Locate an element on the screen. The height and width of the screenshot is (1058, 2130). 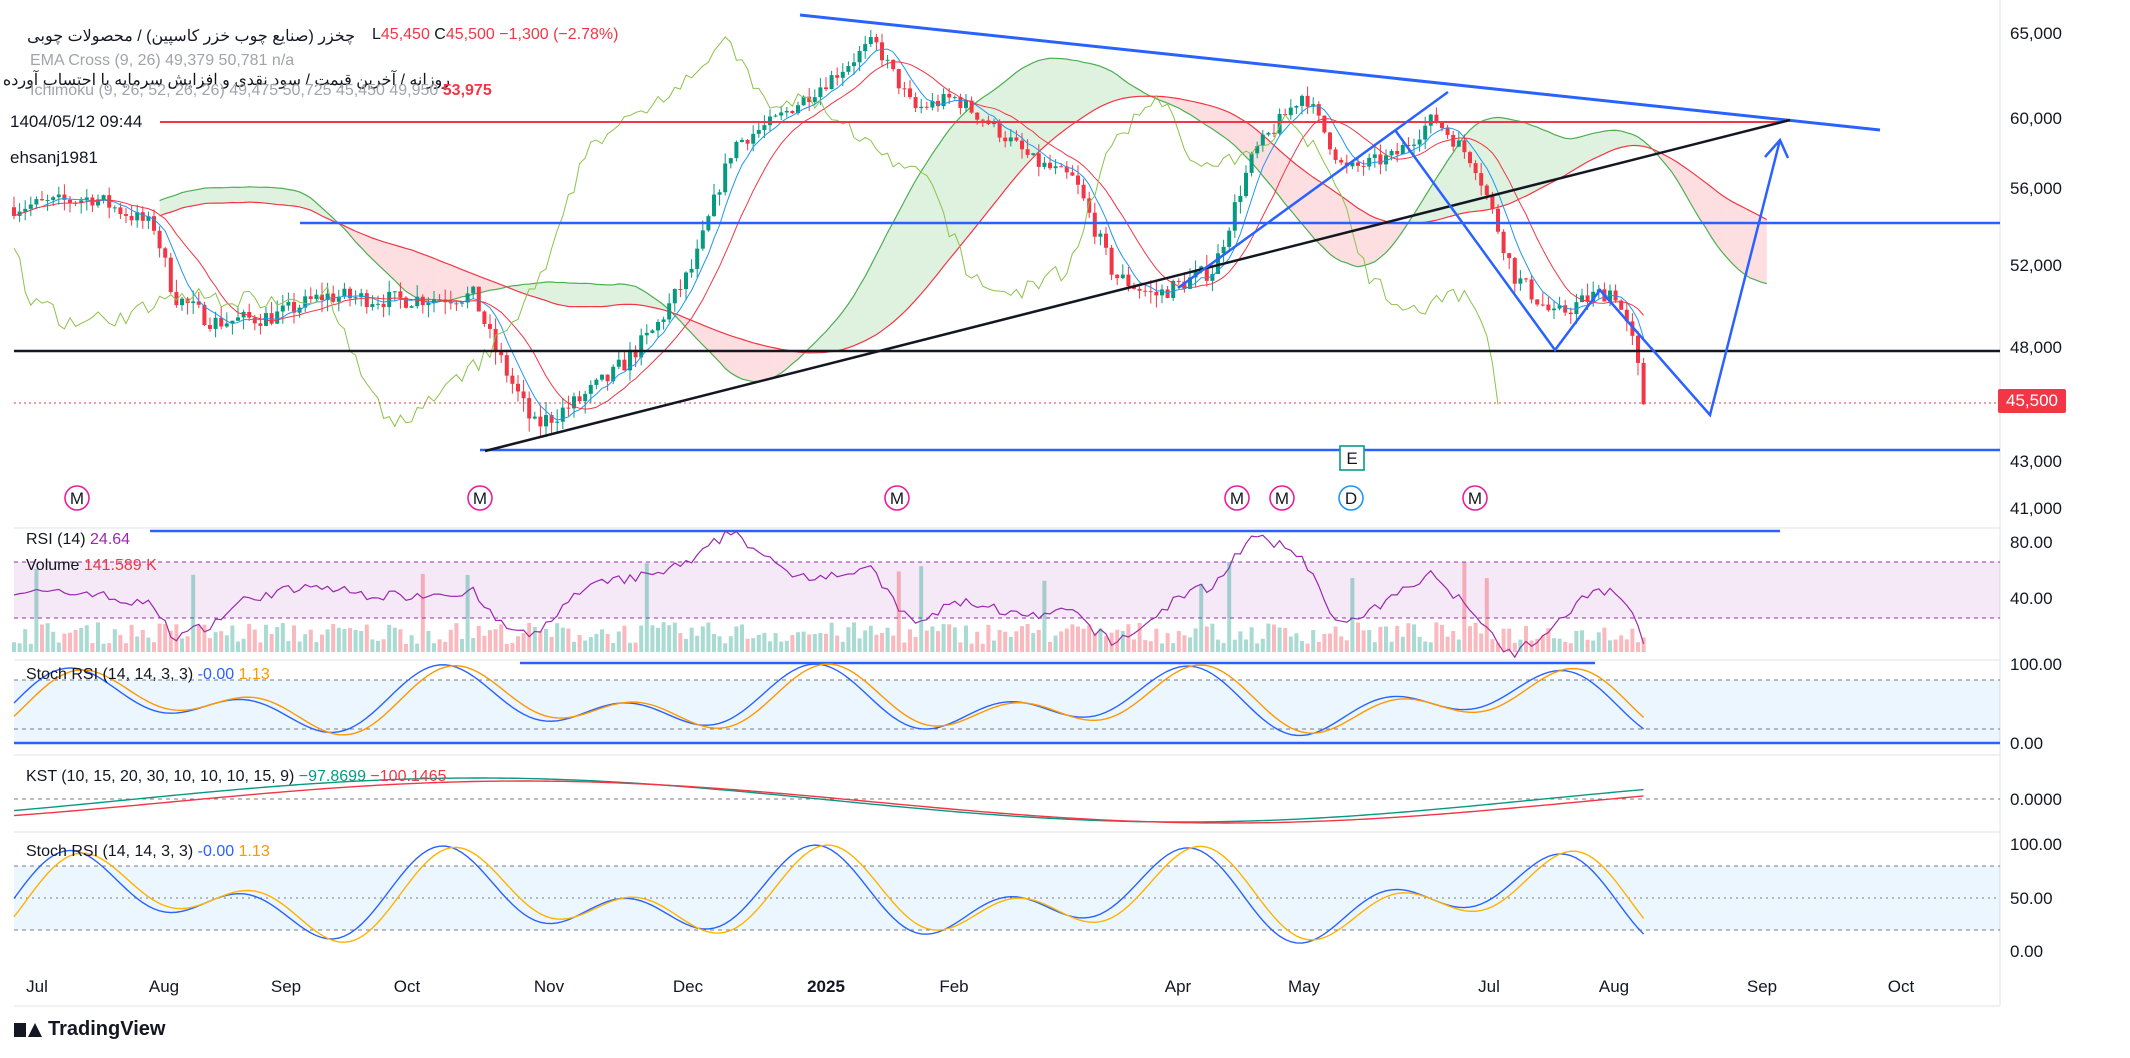
low-label: L is located at coordinates (376, 34).